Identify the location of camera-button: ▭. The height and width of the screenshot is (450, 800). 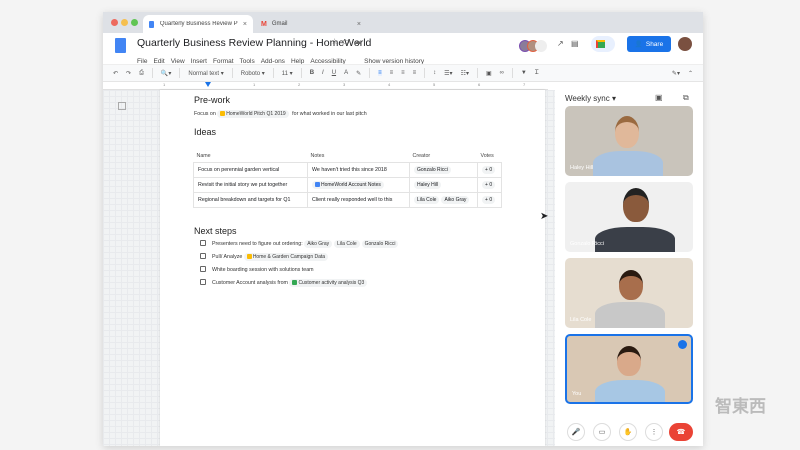
(602, 432).